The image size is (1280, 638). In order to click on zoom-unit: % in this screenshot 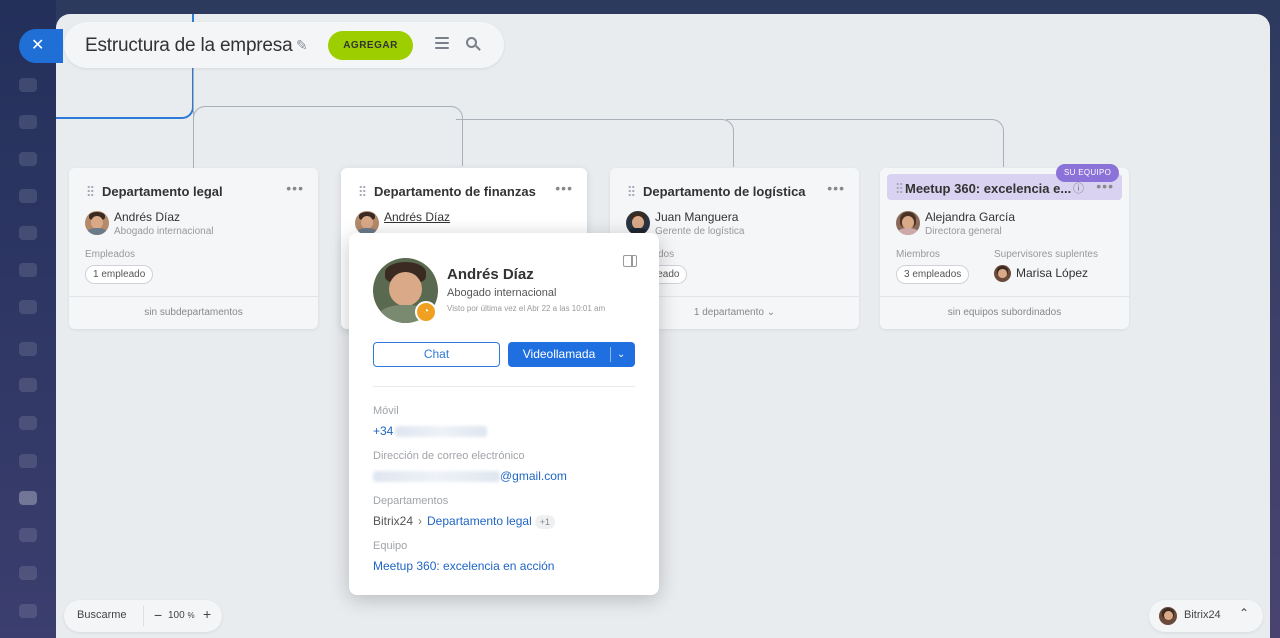, I will do `click(191, 615)`.